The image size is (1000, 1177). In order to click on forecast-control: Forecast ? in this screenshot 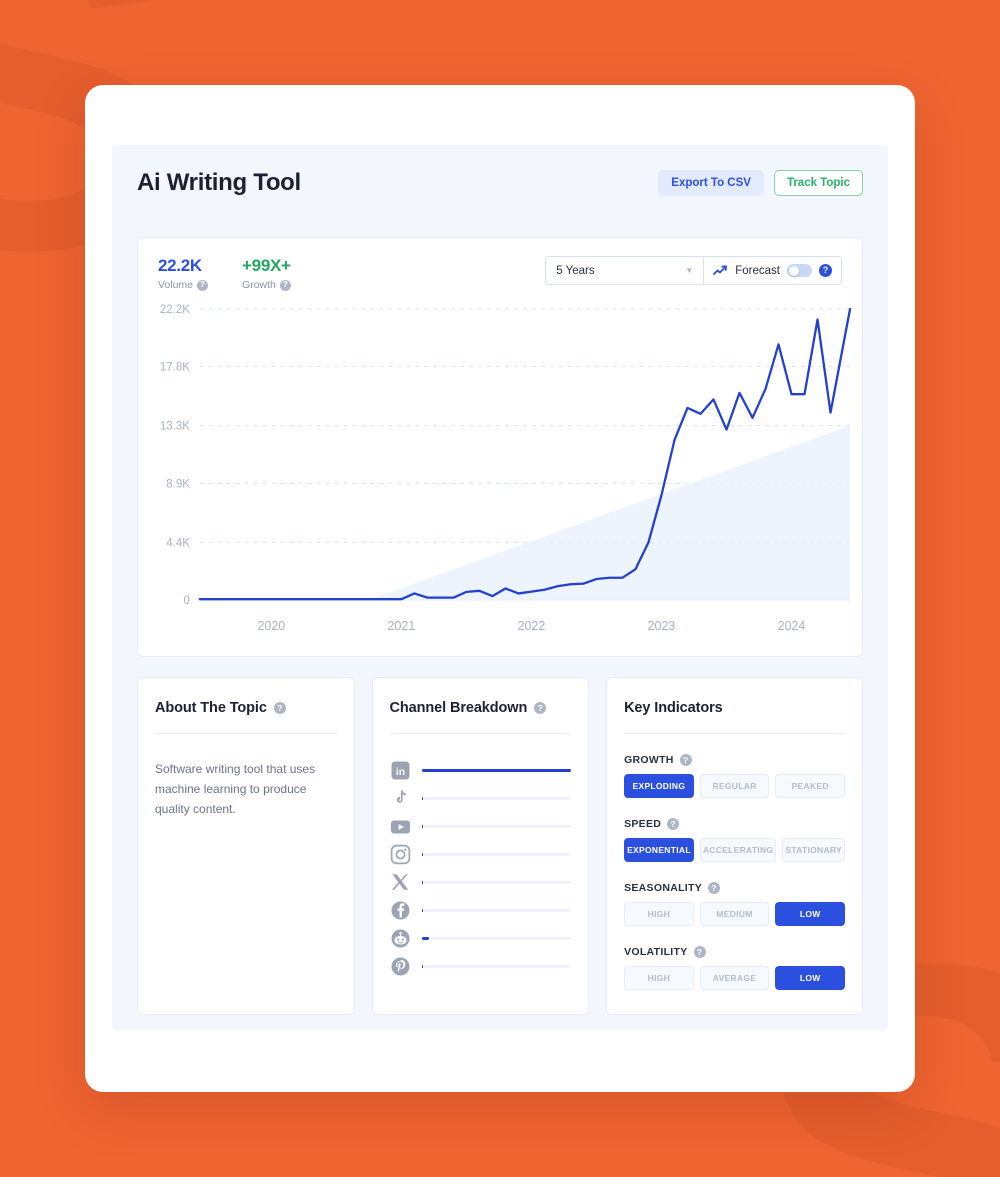, I will do `click(772, 270)`.